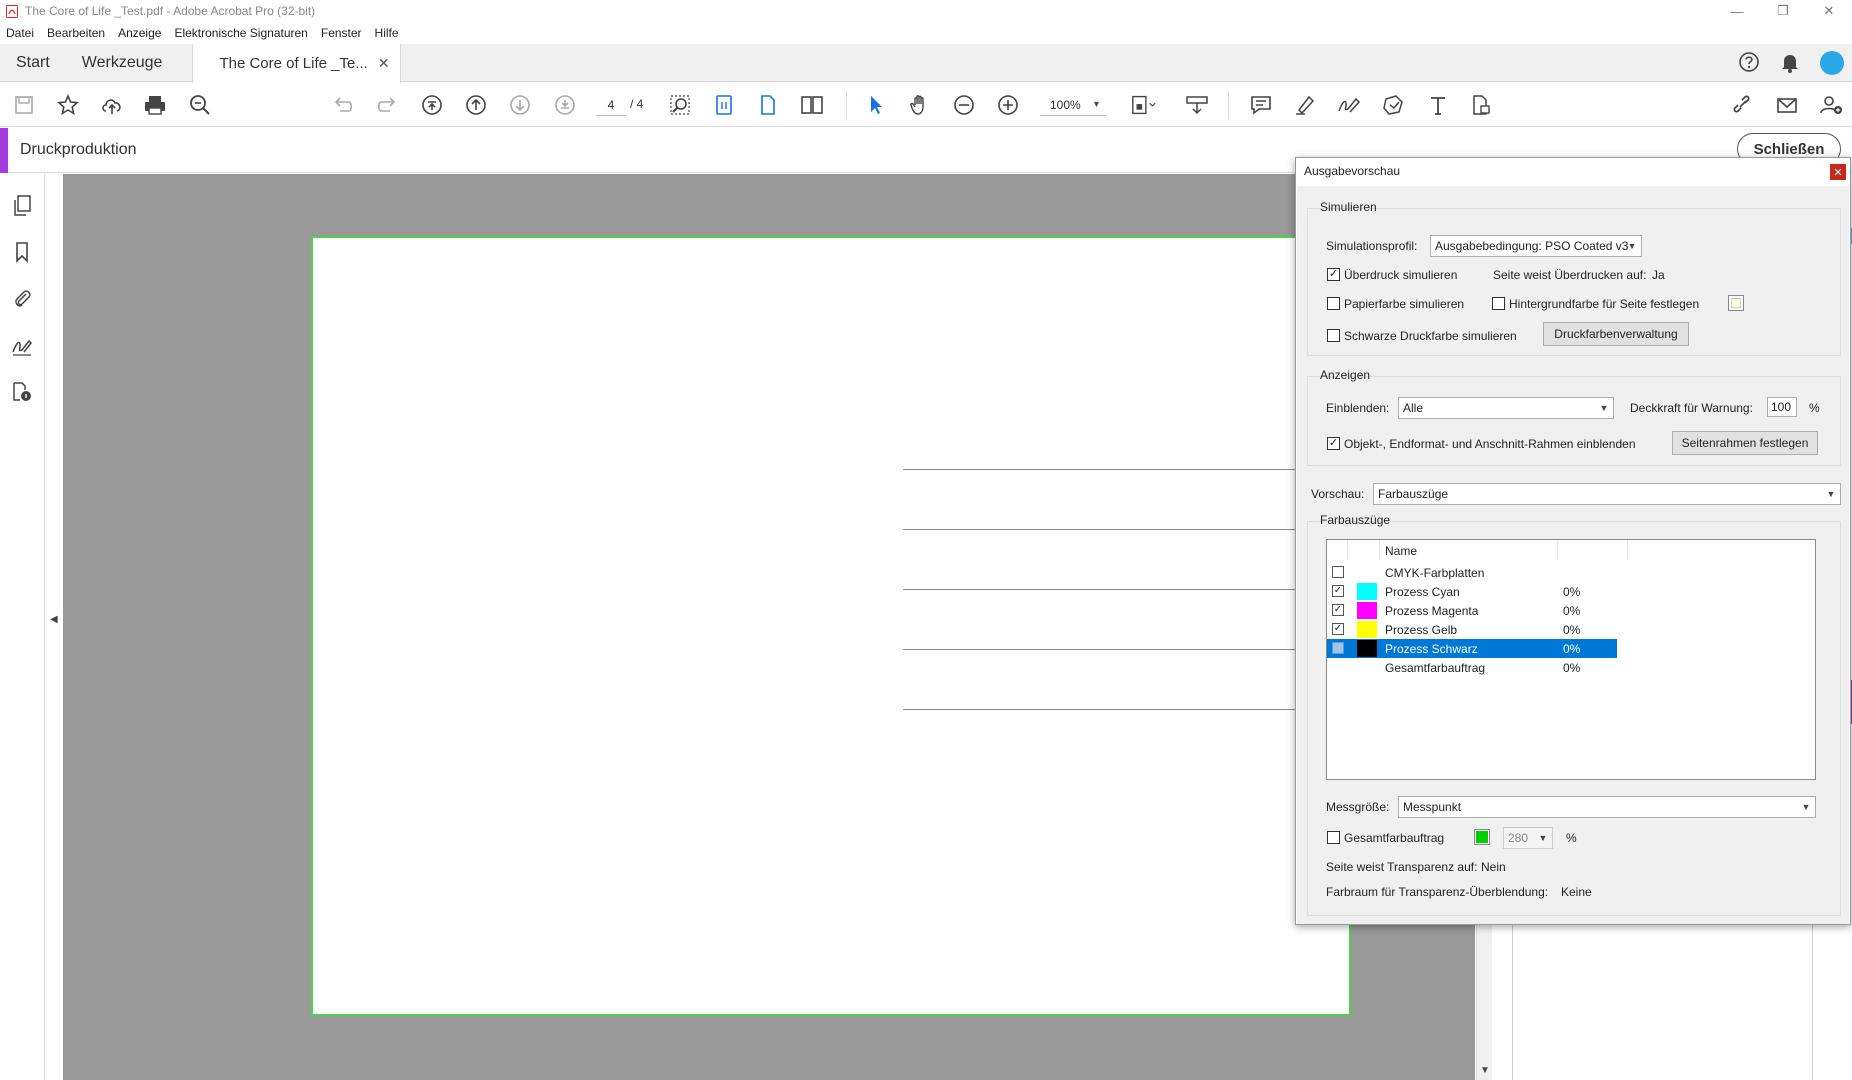 This screenshot has height=1080, width=1852. I want to click on separation-name: Prozess Schwarz, so click(1431, 649).